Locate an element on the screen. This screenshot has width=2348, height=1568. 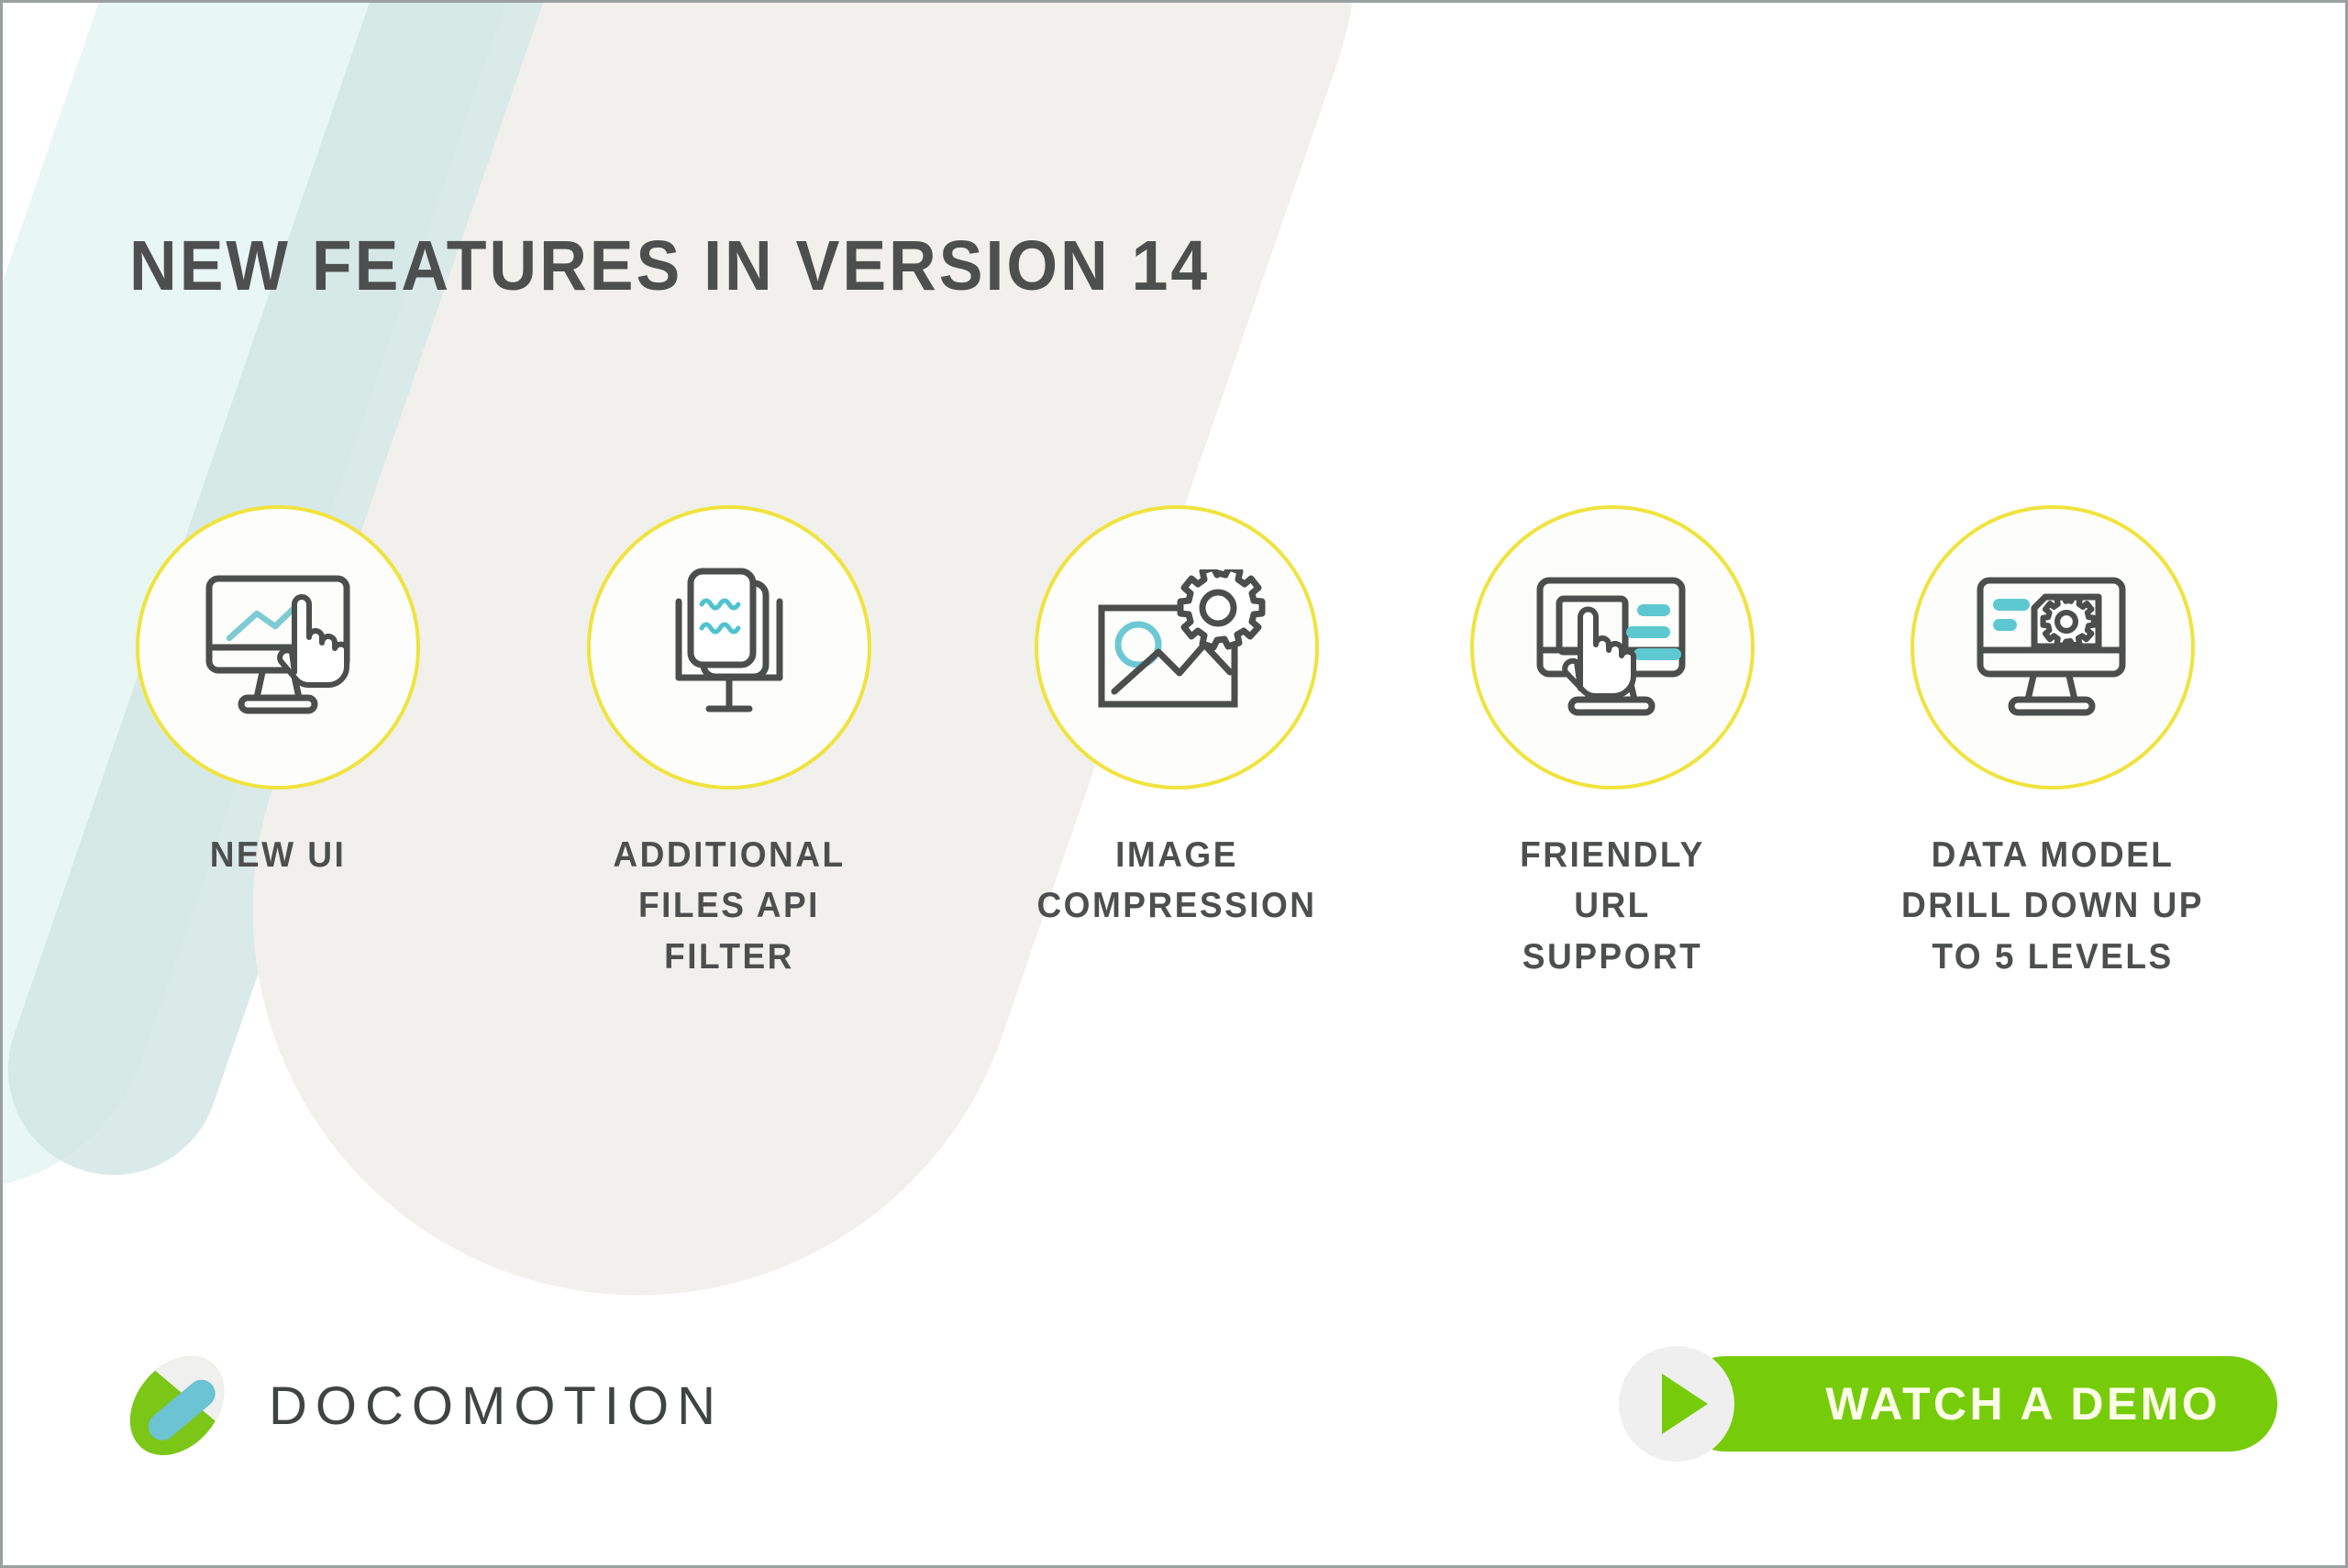
caption-line: DATA MODEL is located at coordinates (2053, 855).